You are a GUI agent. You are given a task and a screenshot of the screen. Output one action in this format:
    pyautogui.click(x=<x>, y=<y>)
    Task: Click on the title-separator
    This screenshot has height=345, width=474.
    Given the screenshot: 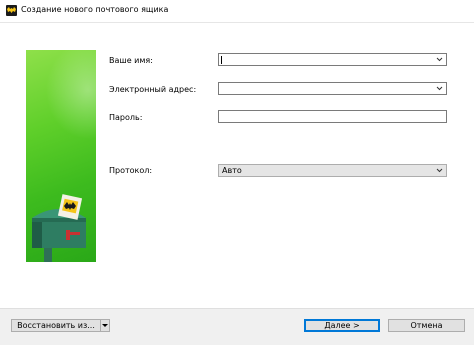 What is the action you would take?
    pyautogui.click(x=237, y=22)
    